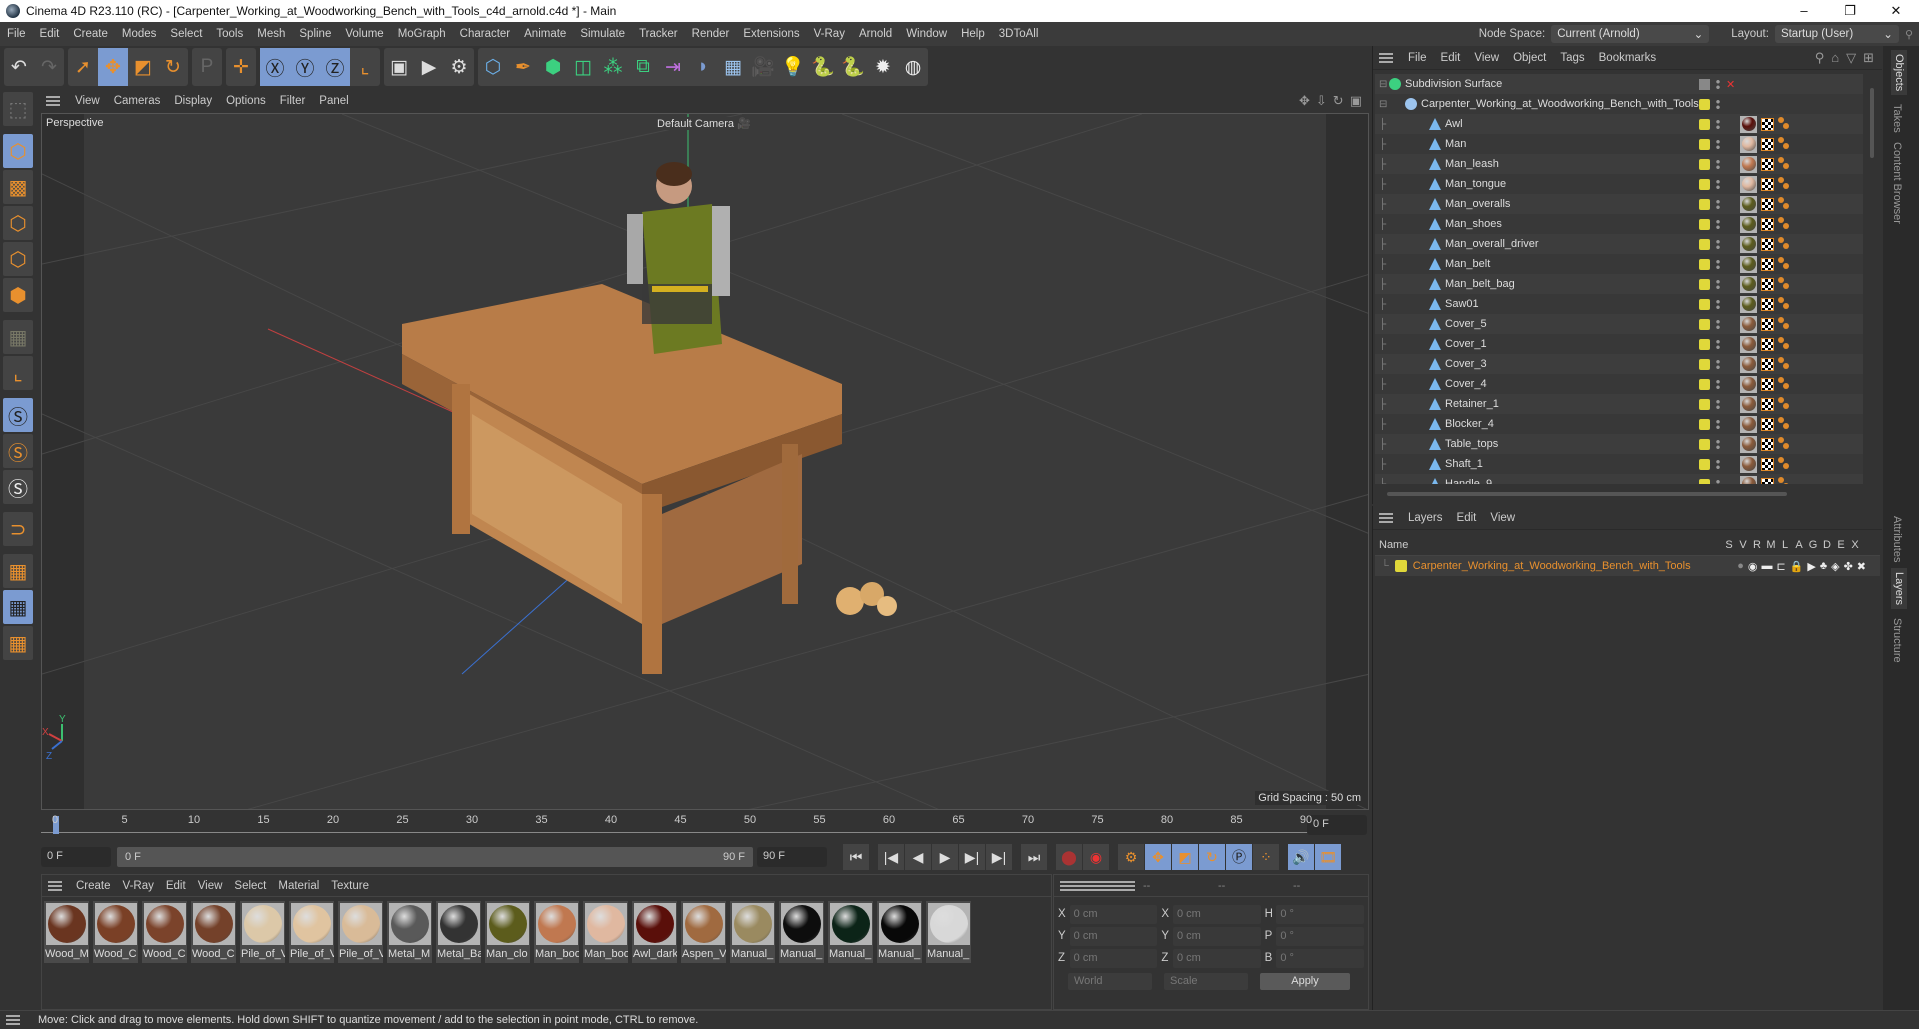  What do you see at coordinates (1704, 84) in the screenshot?
I see `edit-toggle-icon` at bounding box center [1704, 84].